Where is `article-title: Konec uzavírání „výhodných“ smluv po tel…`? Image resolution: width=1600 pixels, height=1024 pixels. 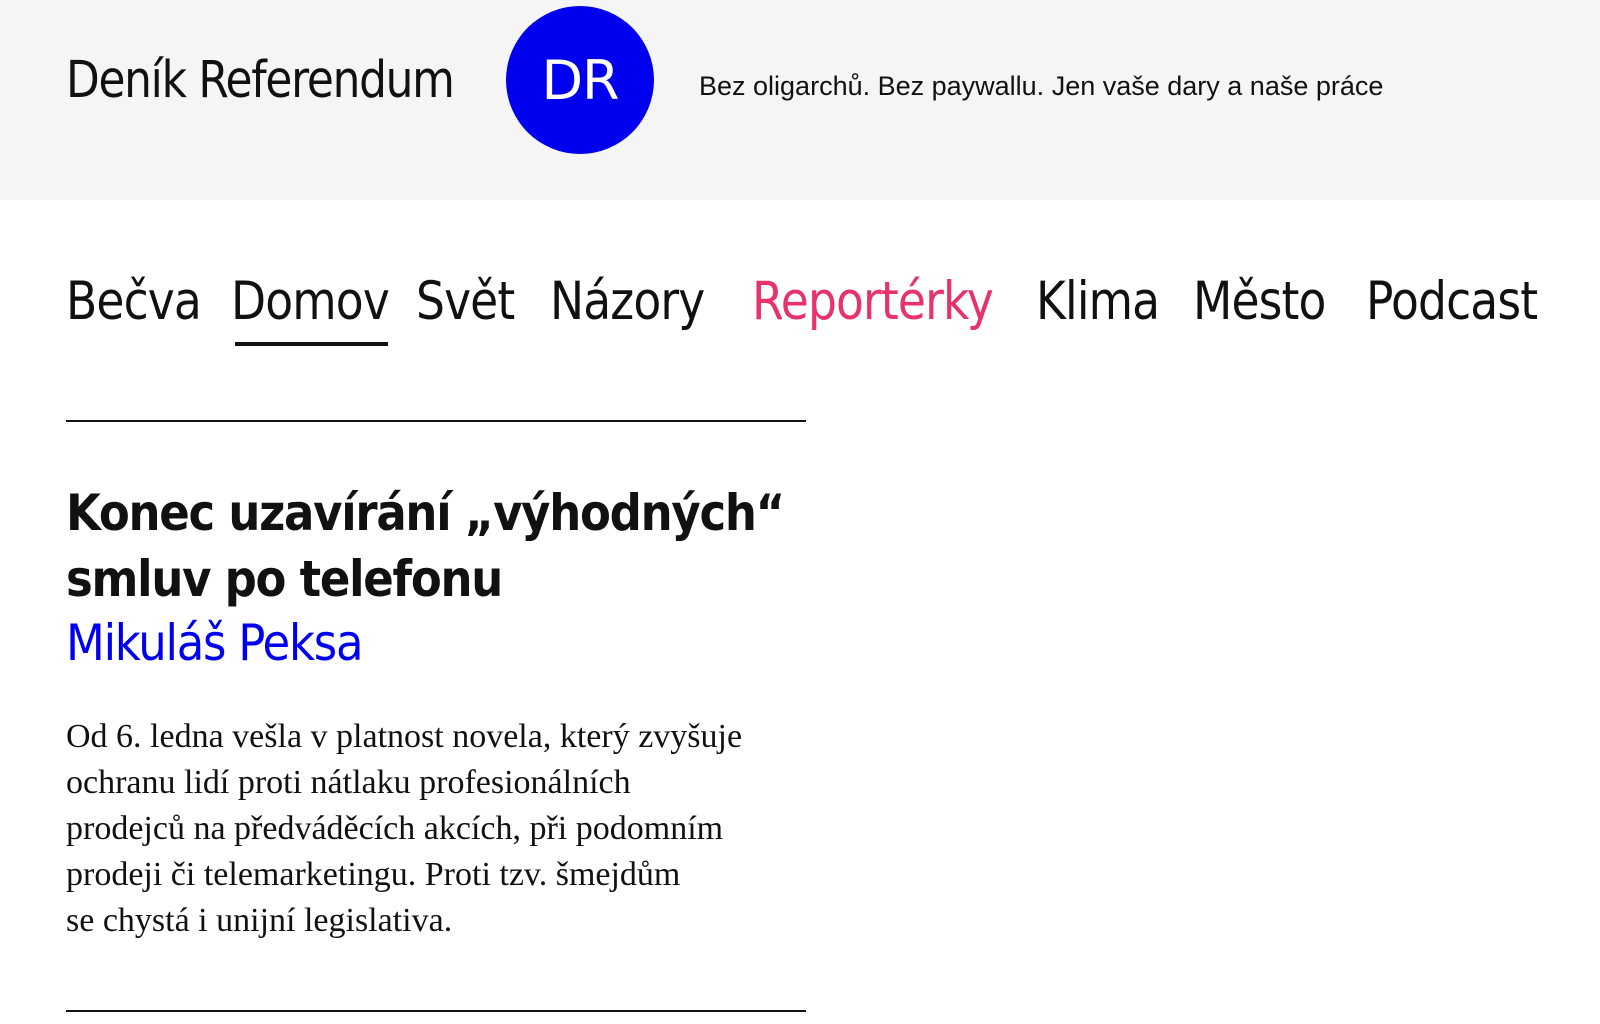
article-title: Konec uzavírání „výhodných“ smluv po tel… is located at coordinates (425, 546).